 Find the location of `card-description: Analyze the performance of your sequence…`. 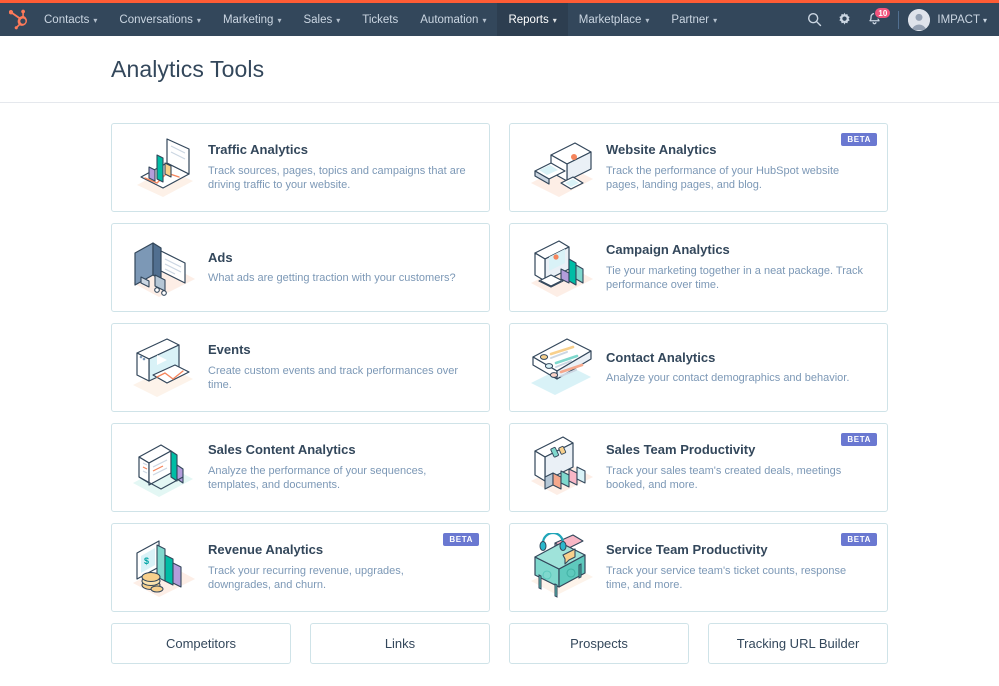

card-description: Analyze the performance of your sequence… is located at coordinates (317, 478).